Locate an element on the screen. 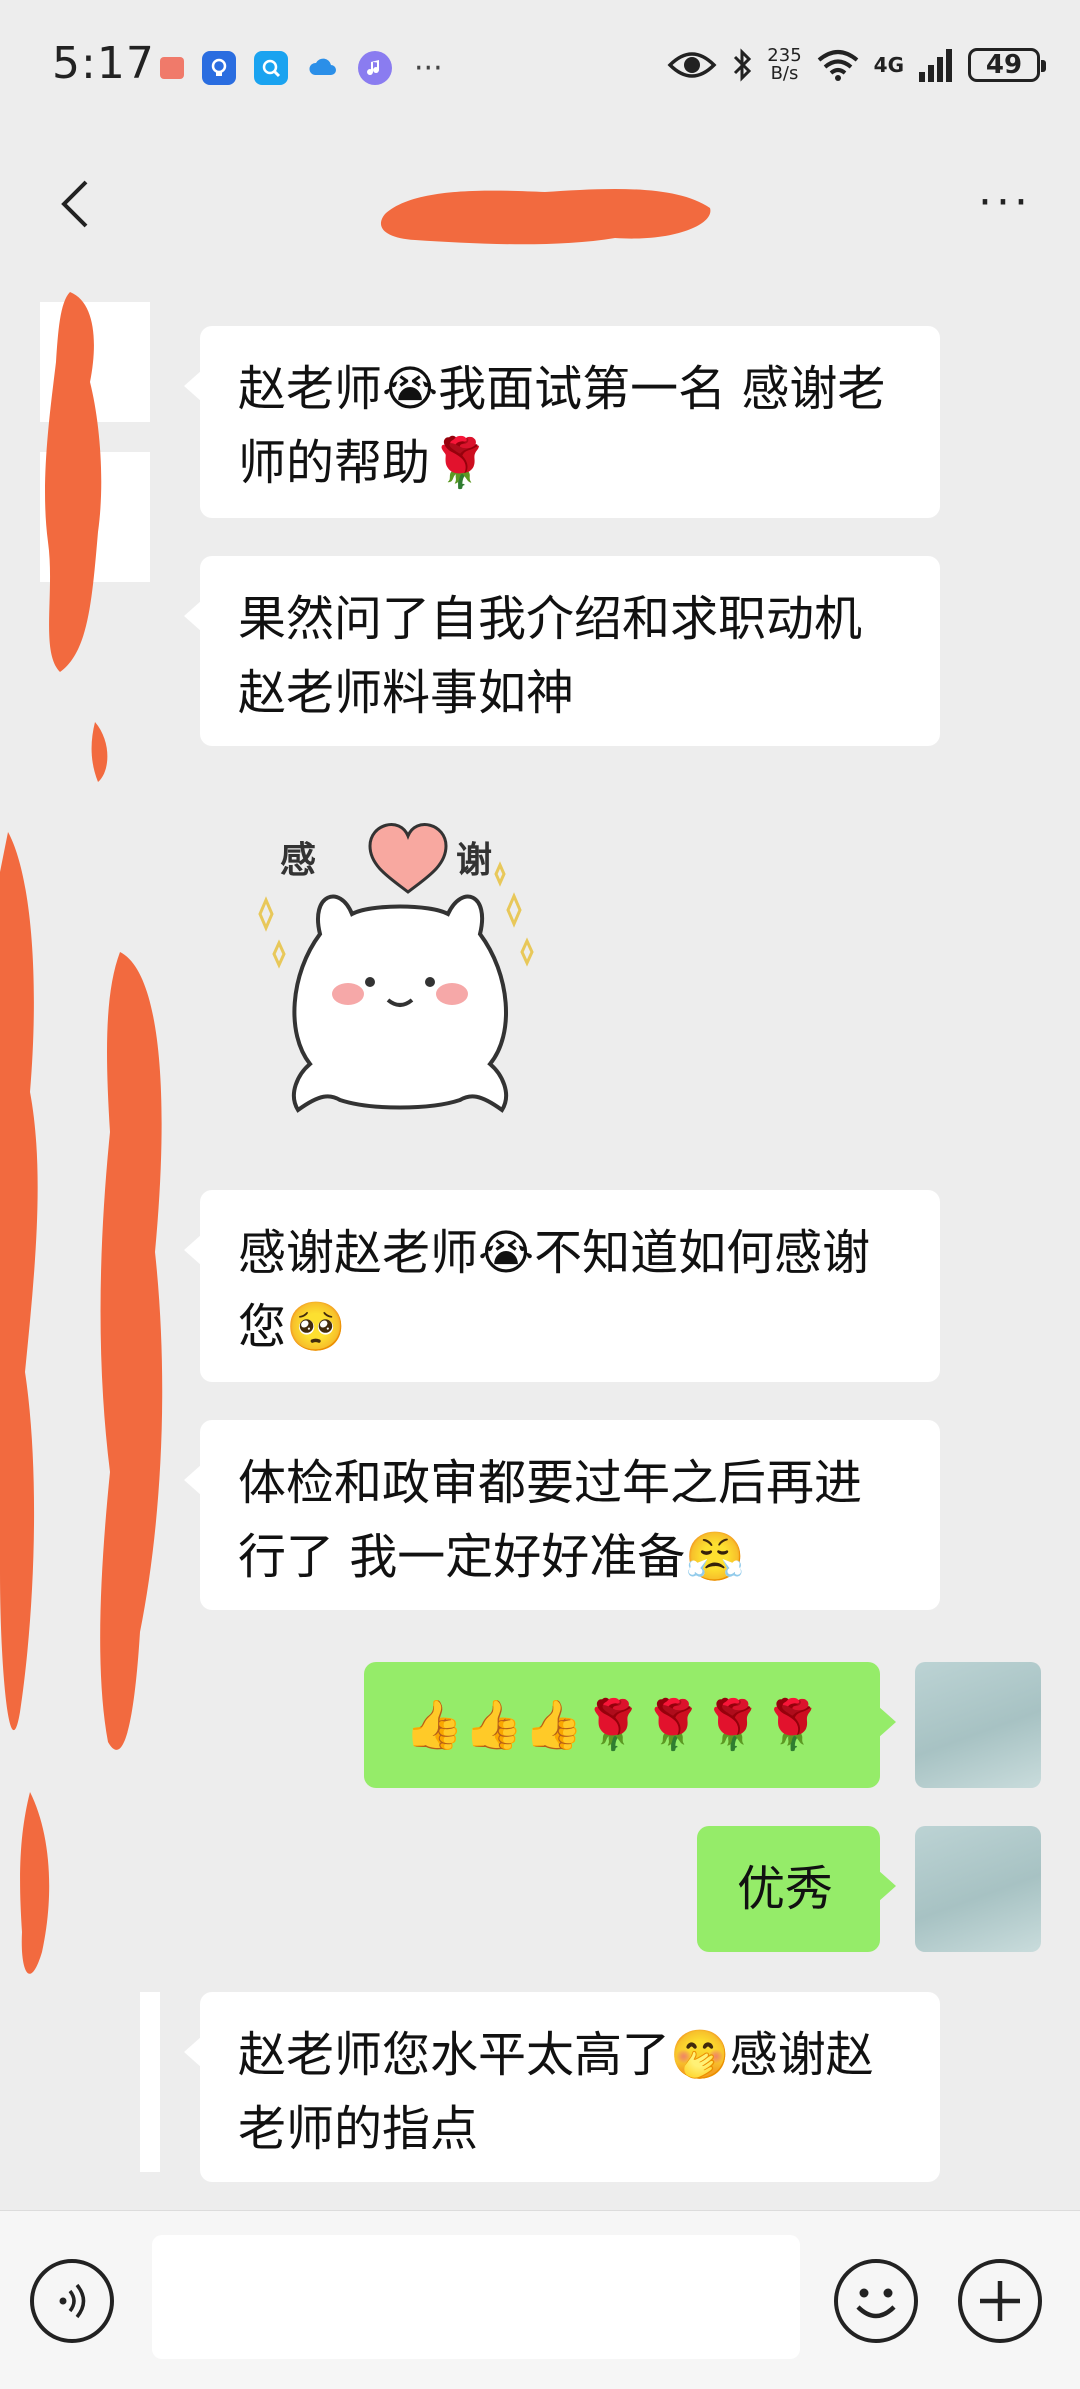  system-status: 235 B/s 4G 49 is located at coordinates (856, 65).